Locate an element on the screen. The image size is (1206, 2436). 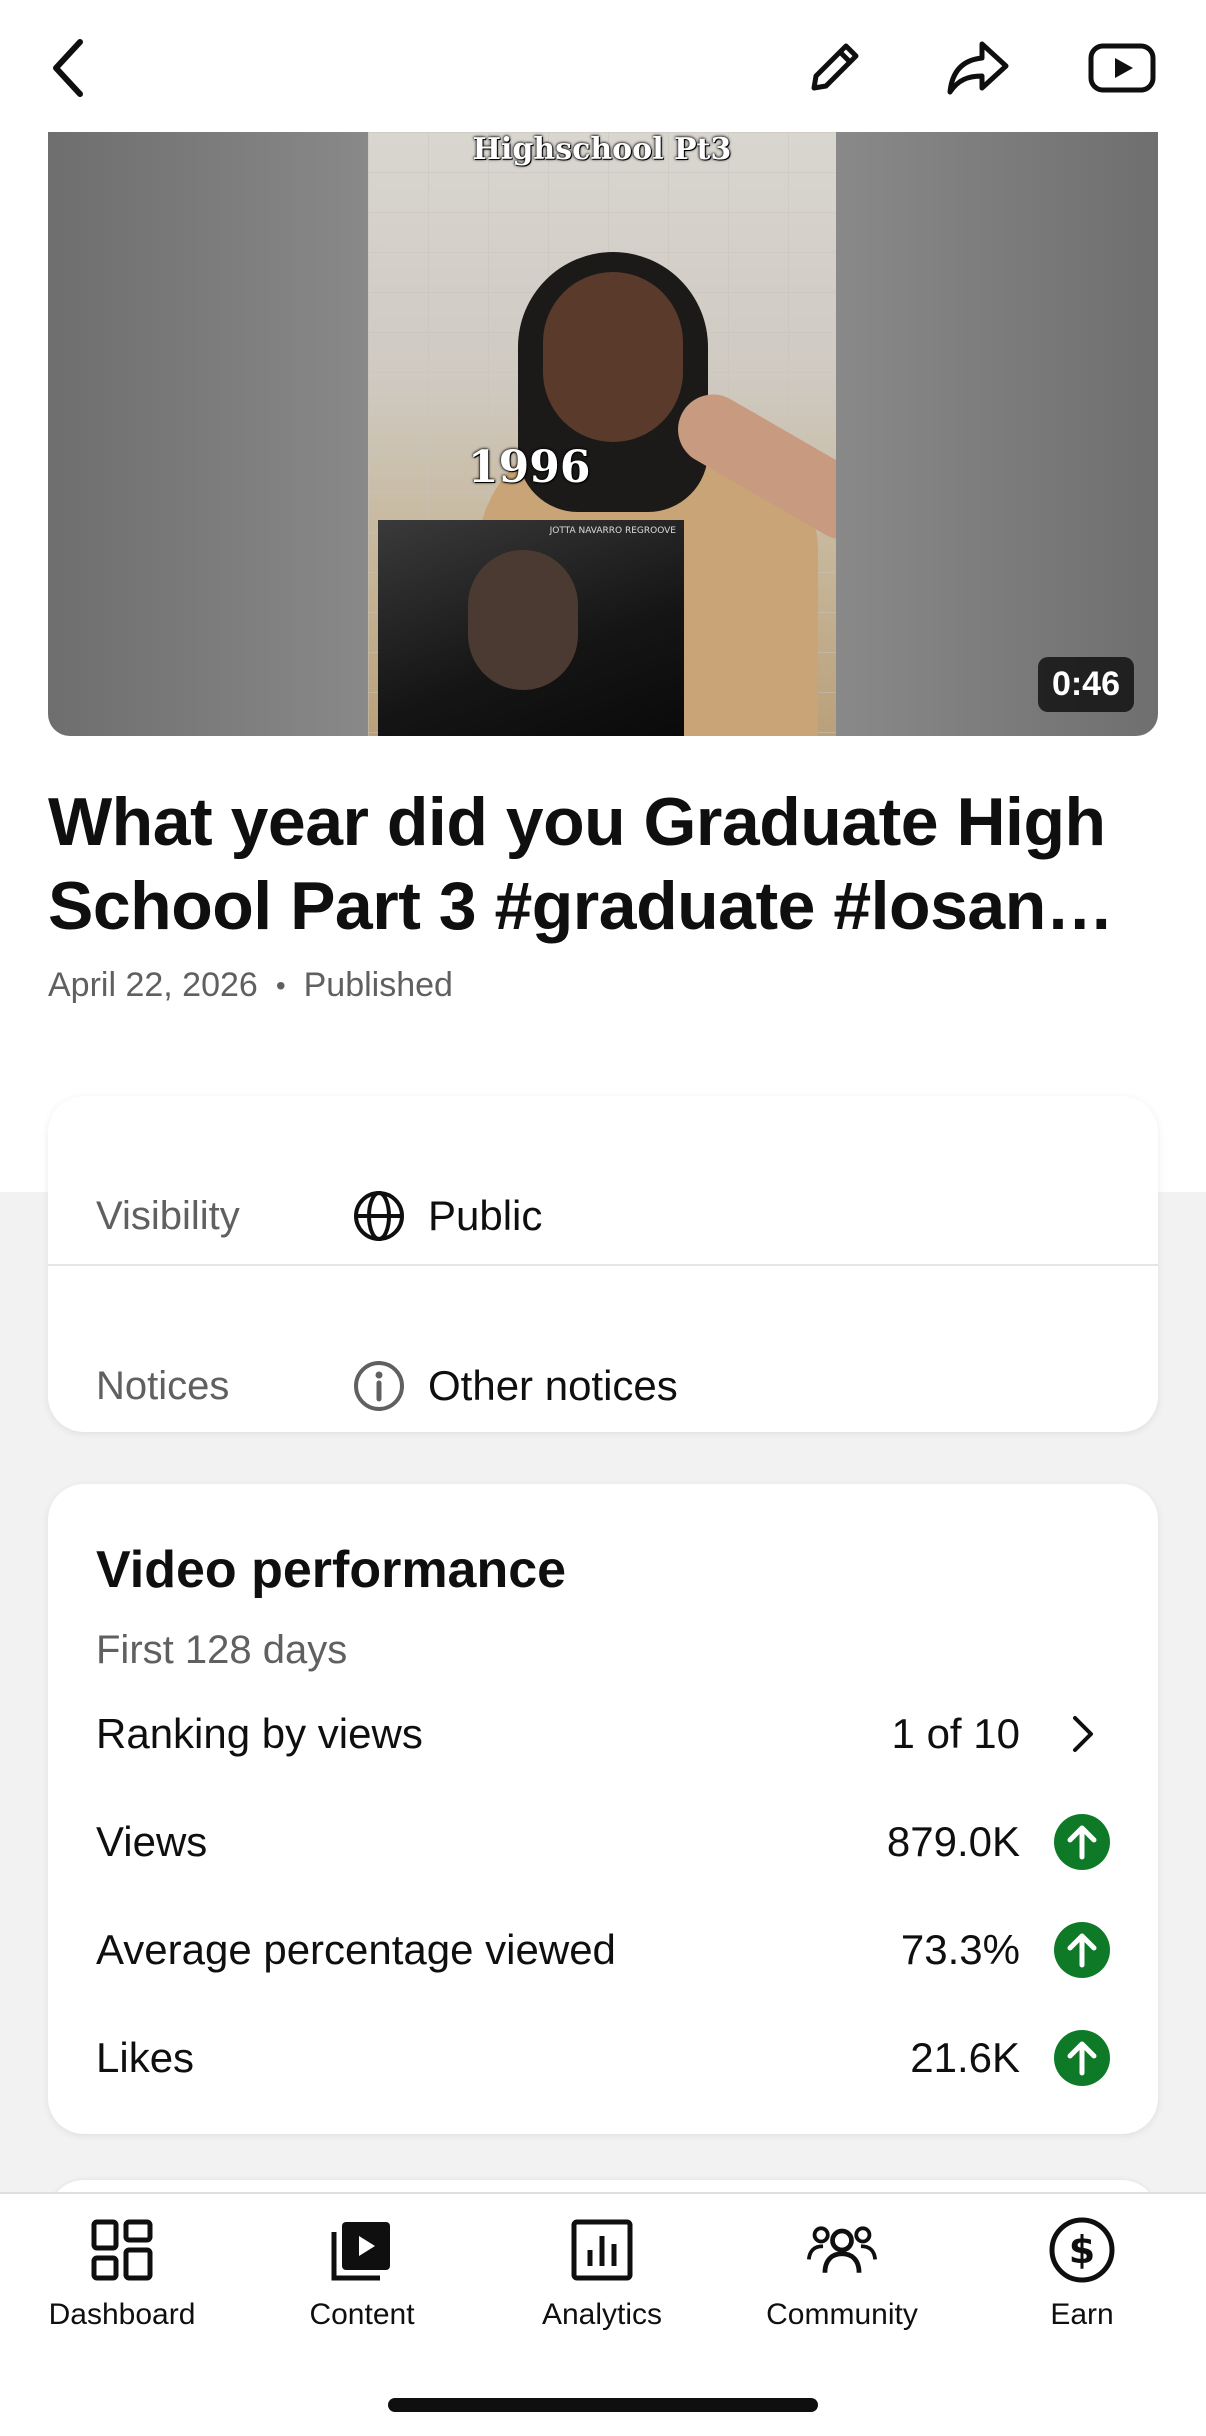
details-divider is located at coordinates (603, 1265).